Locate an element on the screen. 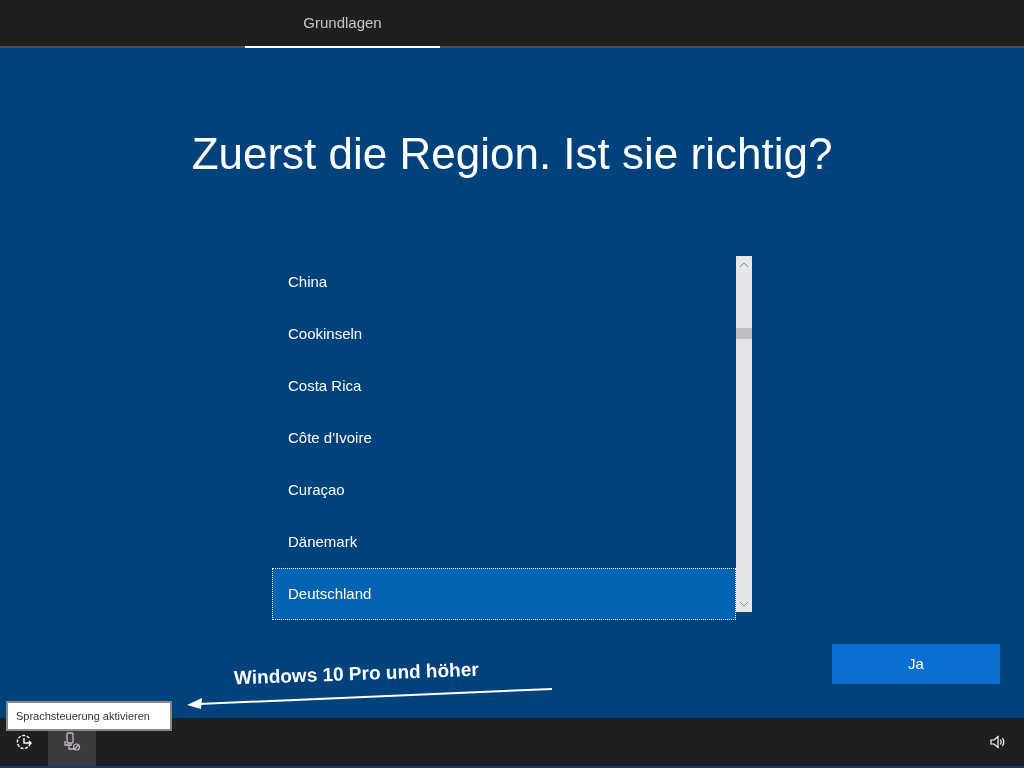 The image size is (1024, 768). annotation-text: Windows 10 Pro und höher is located at coordinates (356, 674).